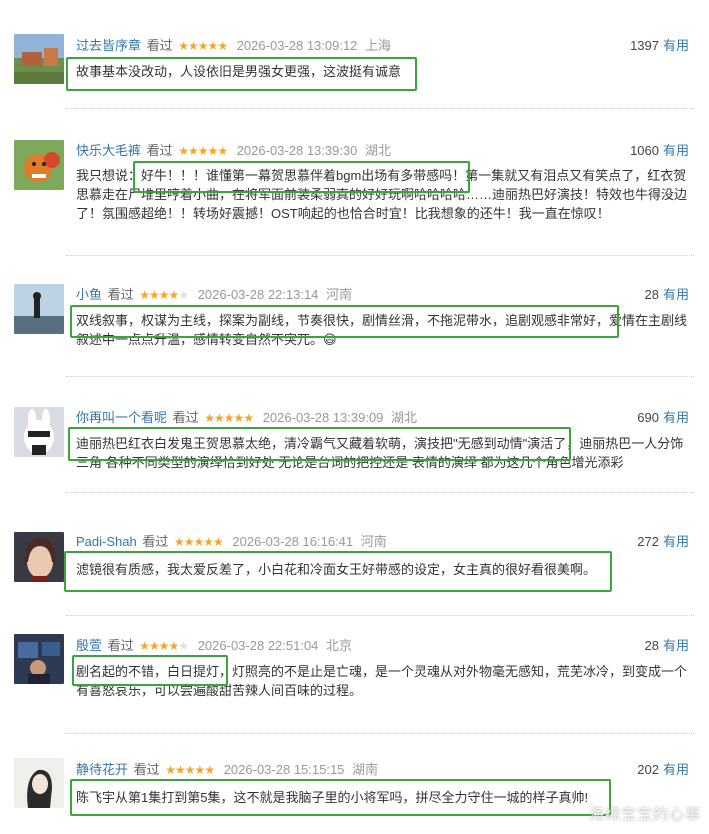 Image resolution: width=709 pixels, height=834 pixels. Describe the element at coordinates (293, 541) in the screenshot. I see `comment-time: 2026-03-28 16:16:41` at that location.